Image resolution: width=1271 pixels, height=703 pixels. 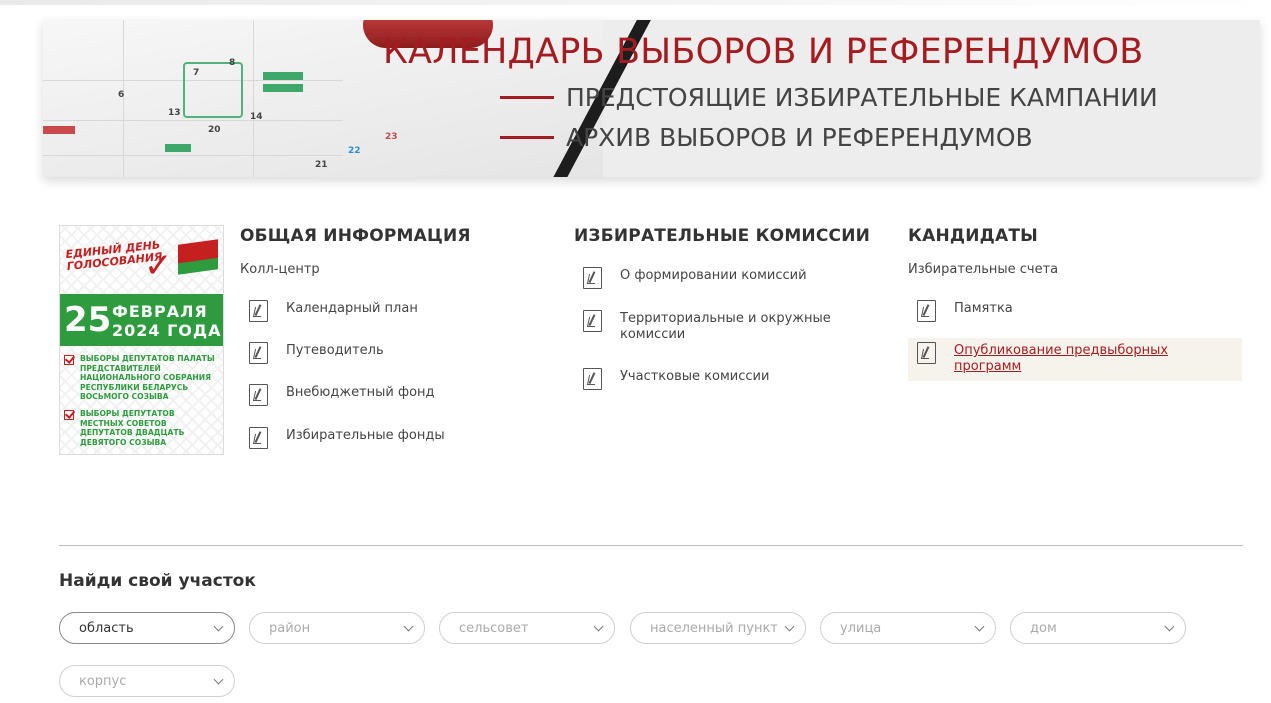 What do you see at coordinates (337, 628) in the screenshot?
I see `select-district: район` at bounding box center [337, 628].